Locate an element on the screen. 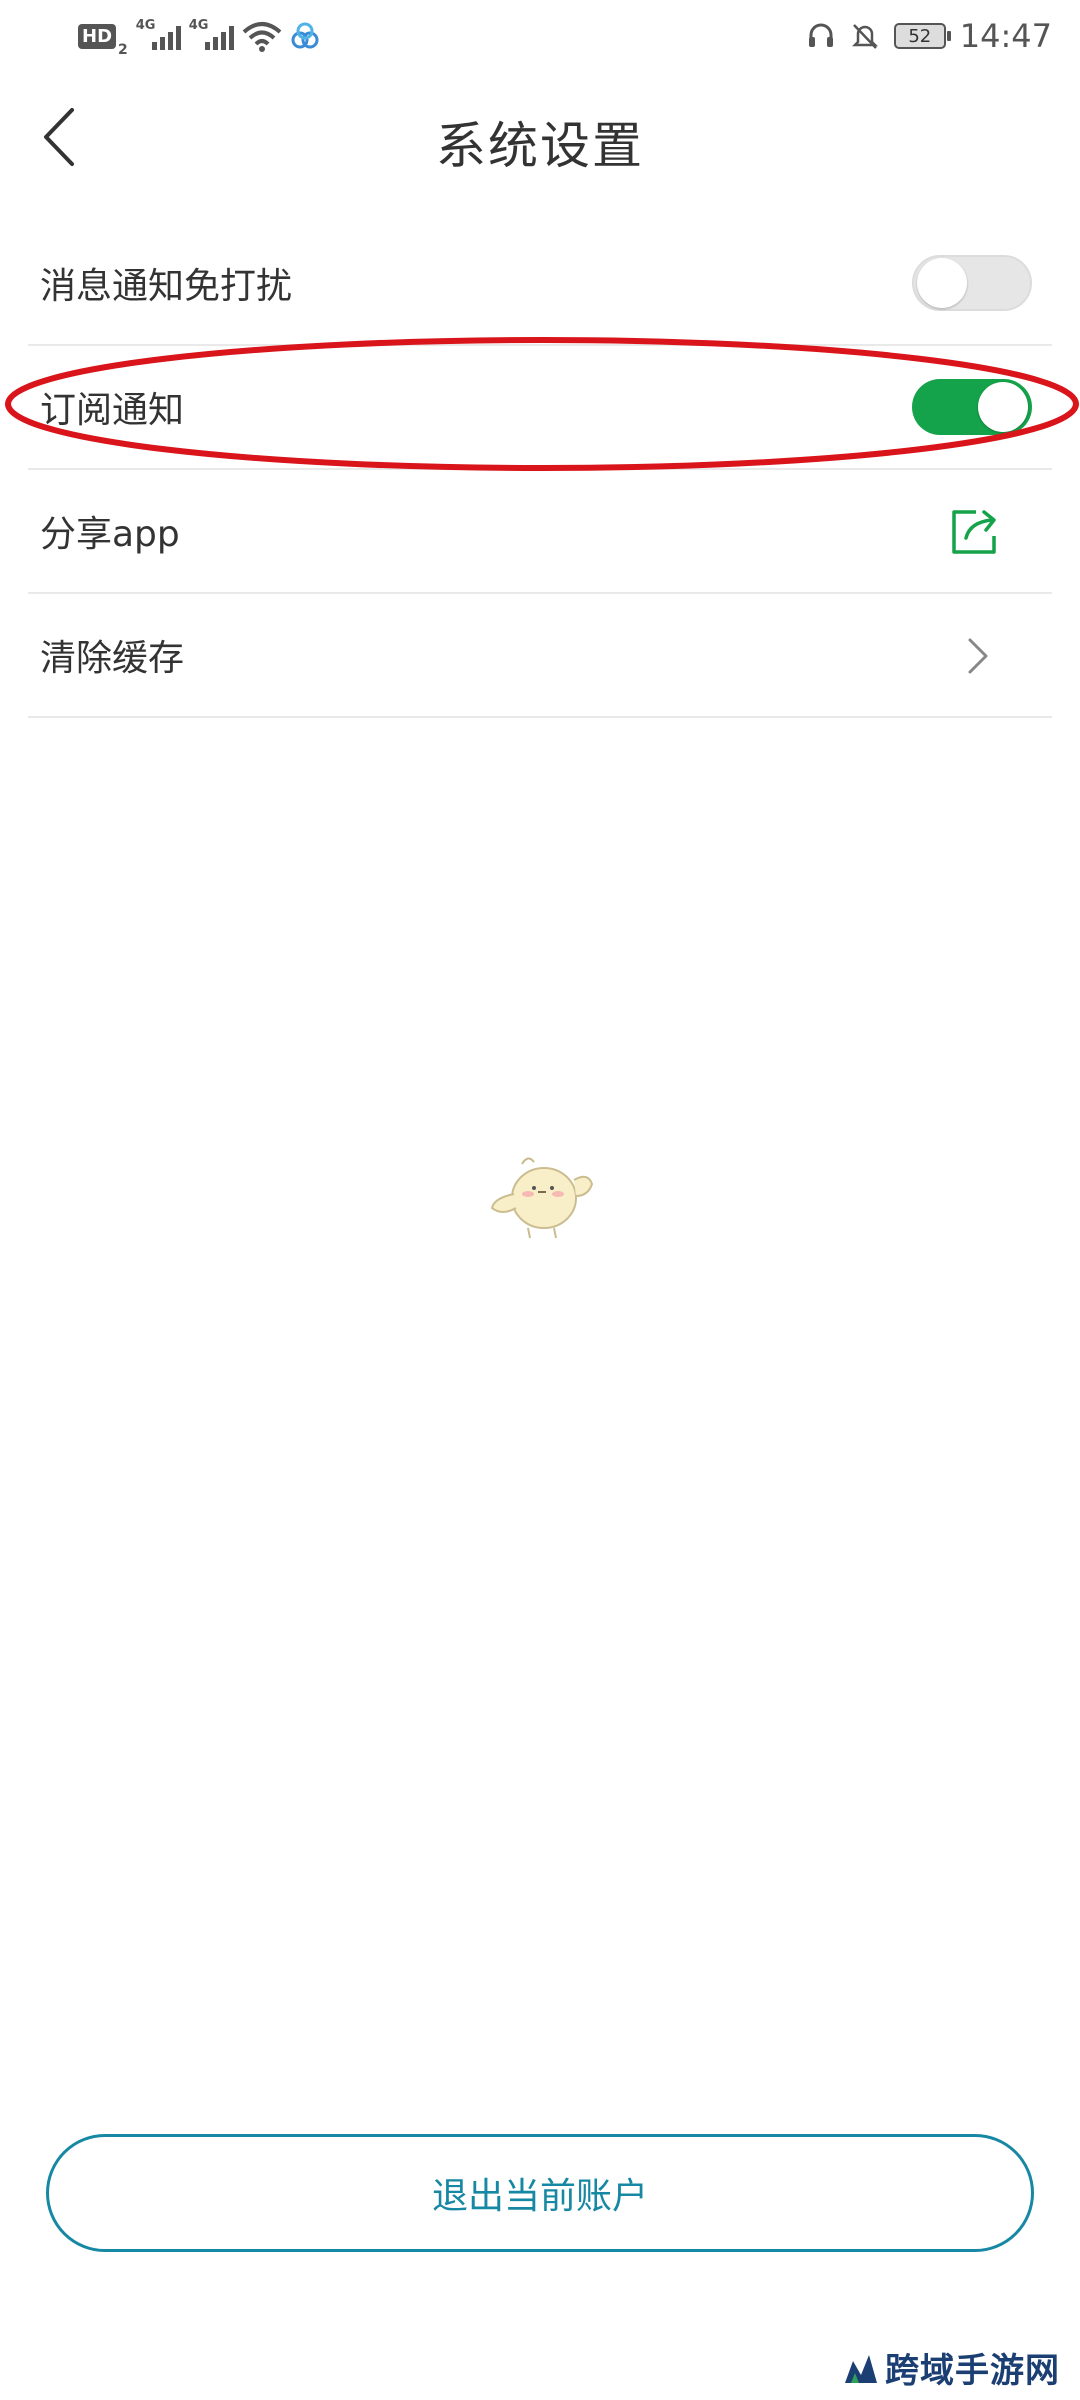 This screenshot has width=1080, height=2400. chevron-right-icon is located at coordinates (978, 656).